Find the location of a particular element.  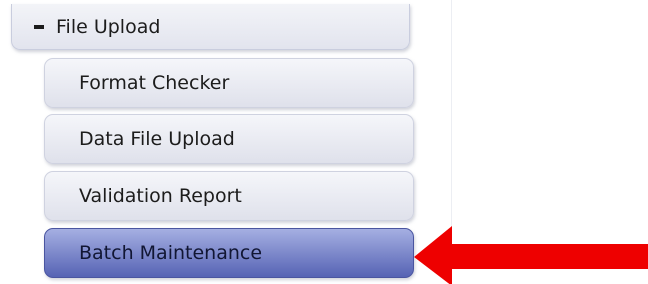

menu-item-data-file-upload: Data File Upload is located at coordinates (229, 139).